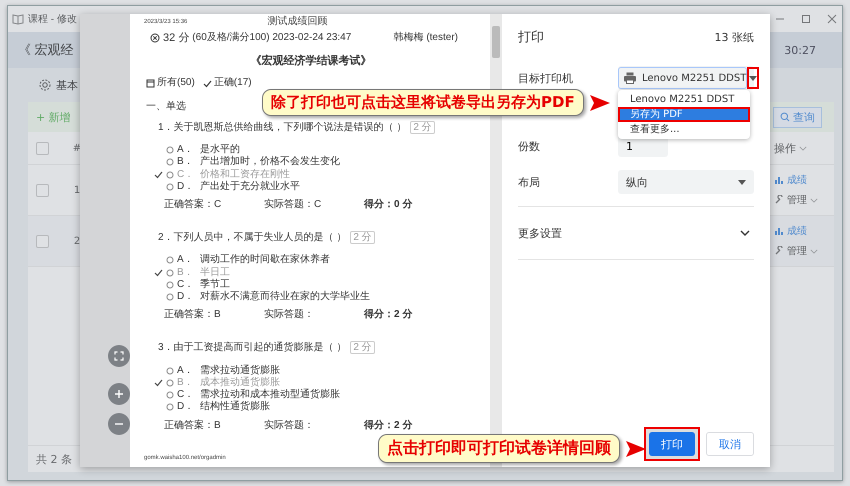  I want to click on score-text: 32 分, so click(176, 38).